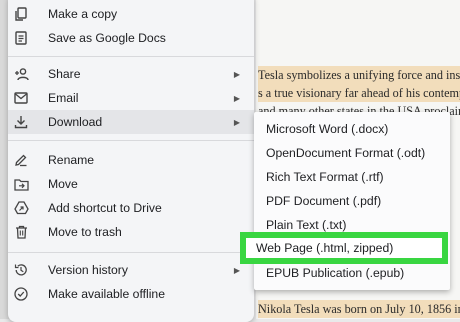 Image resolution: width=460 pixels, height=322 pixels. What do you see at coordinates (131, 74) in the screenshot?
I see `menu-item-share: Share ▶` at bounding box center [131, 74].